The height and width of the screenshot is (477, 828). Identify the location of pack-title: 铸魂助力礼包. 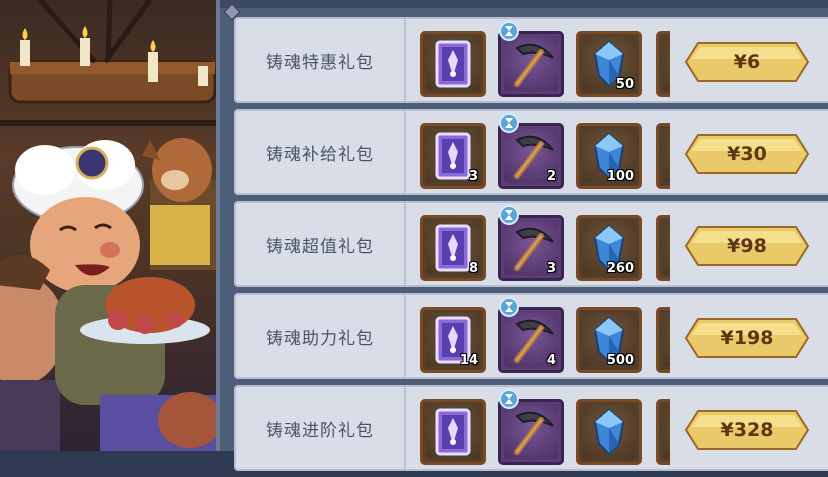
(321, 336).